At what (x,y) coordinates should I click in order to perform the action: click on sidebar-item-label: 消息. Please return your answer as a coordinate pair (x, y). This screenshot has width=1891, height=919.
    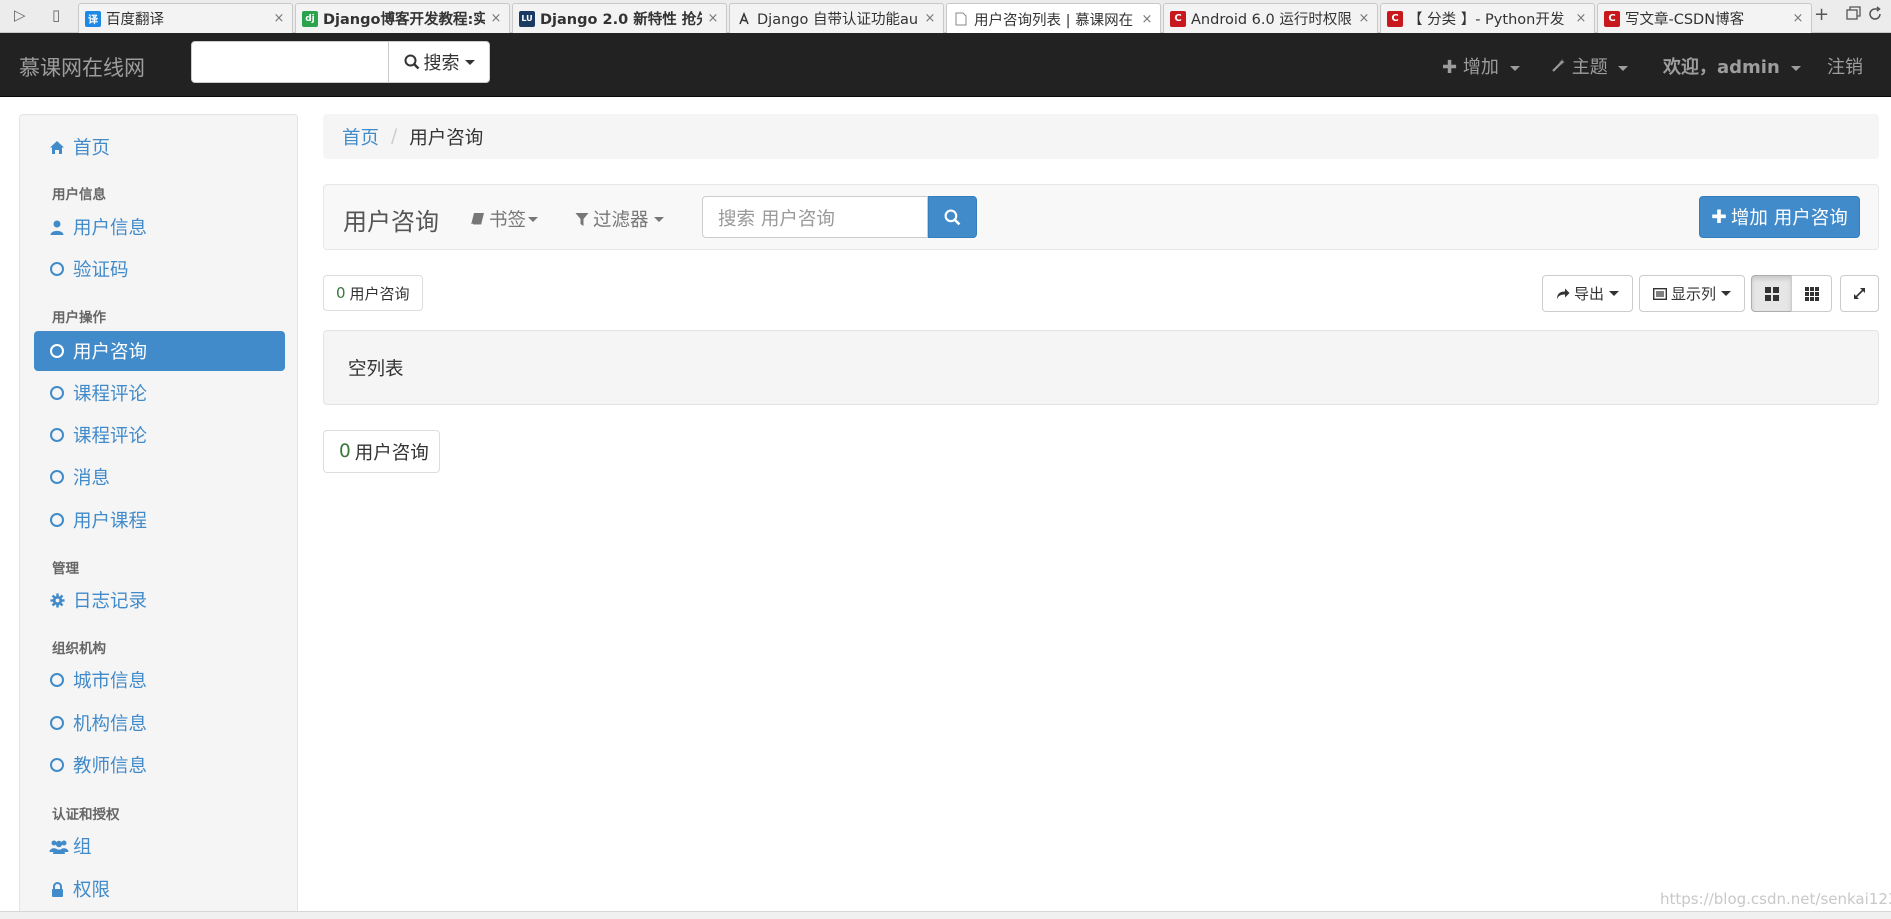
    Looking at the image, I should click on (92, 478).